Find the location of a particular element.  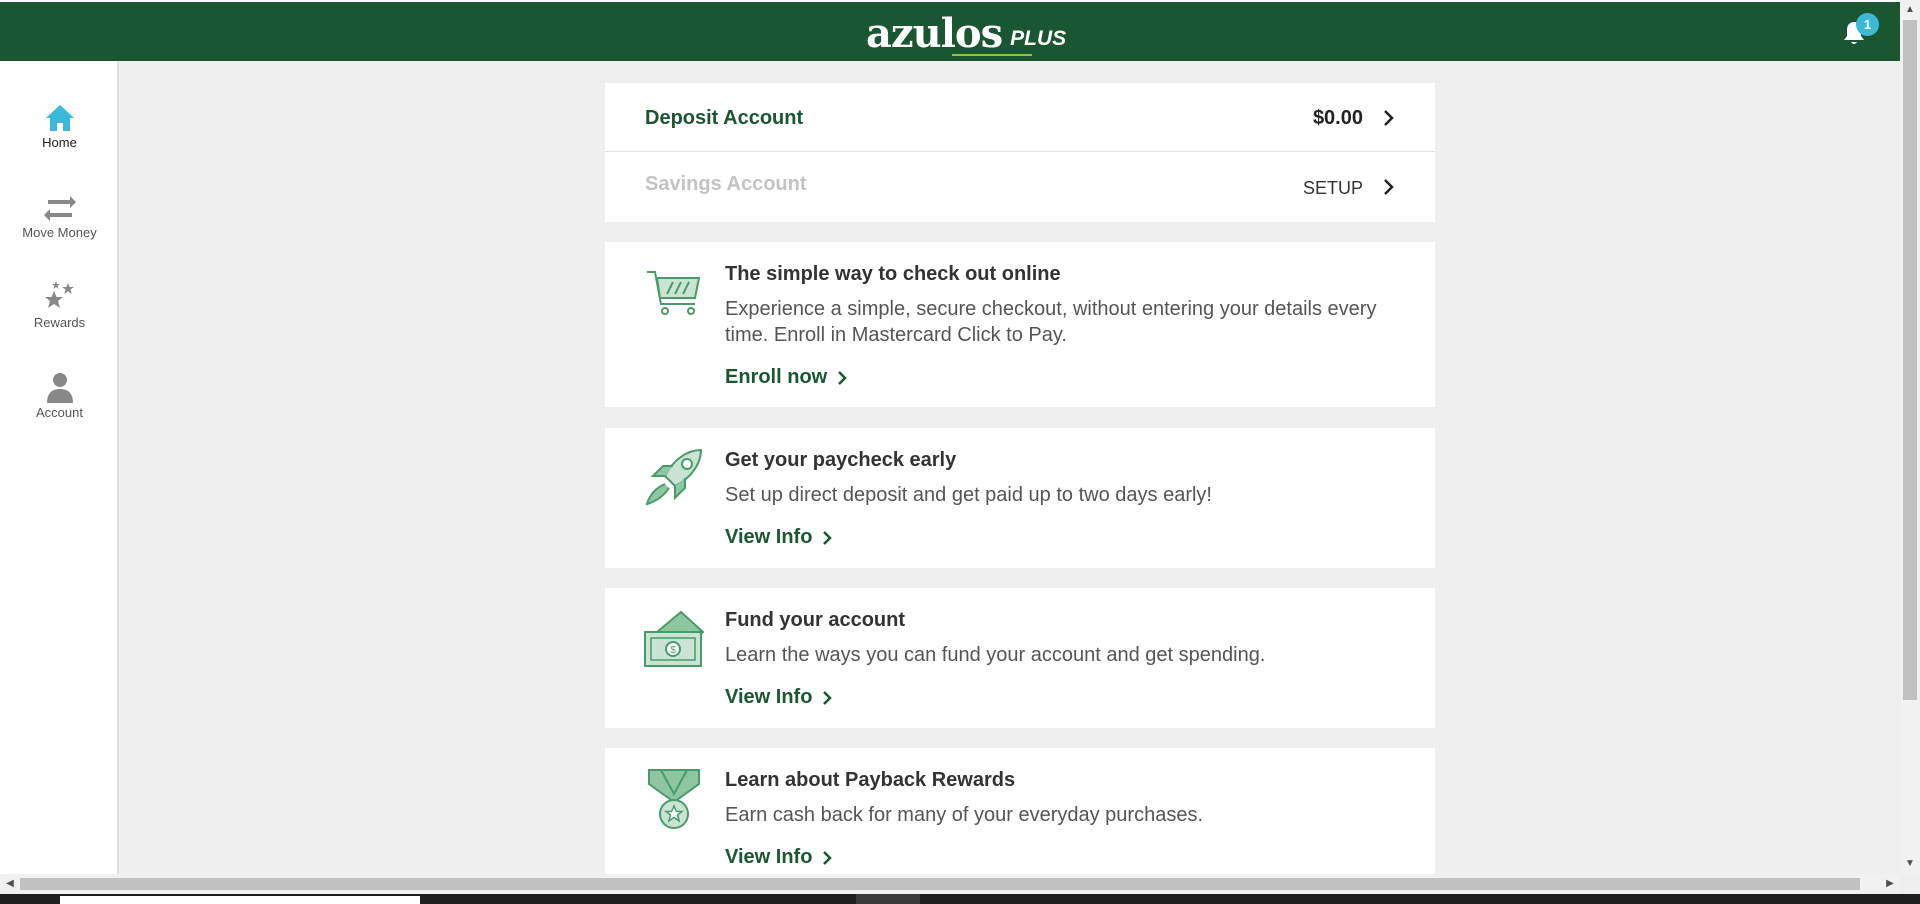

sidebar-item-move-money: Move Money is located at coordinates (59, 231).